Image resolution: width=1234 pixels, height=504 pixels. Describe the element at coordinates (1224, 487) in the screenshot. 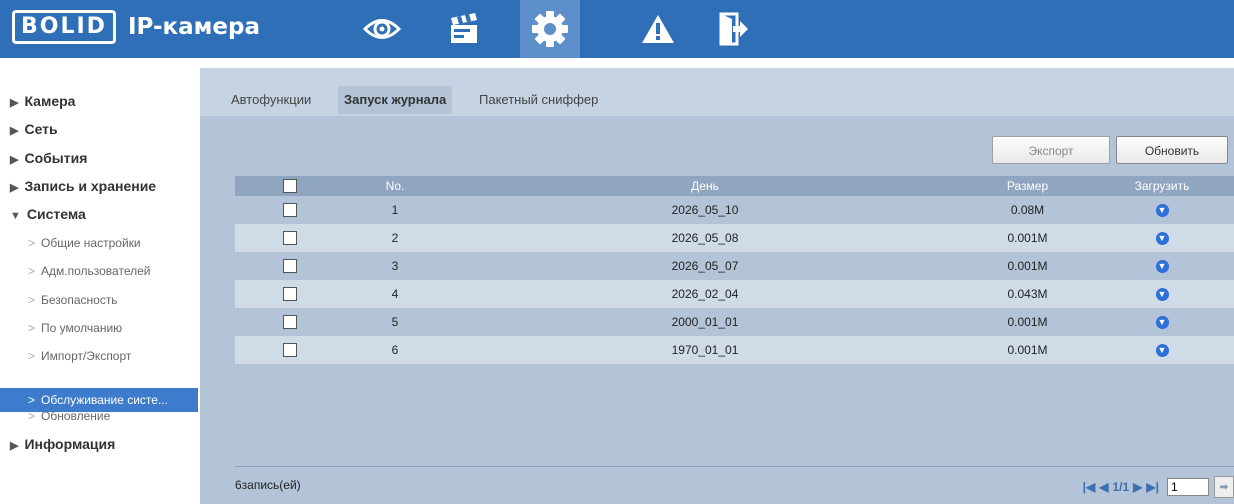

I see `go-page-icon: ➡` at that location.